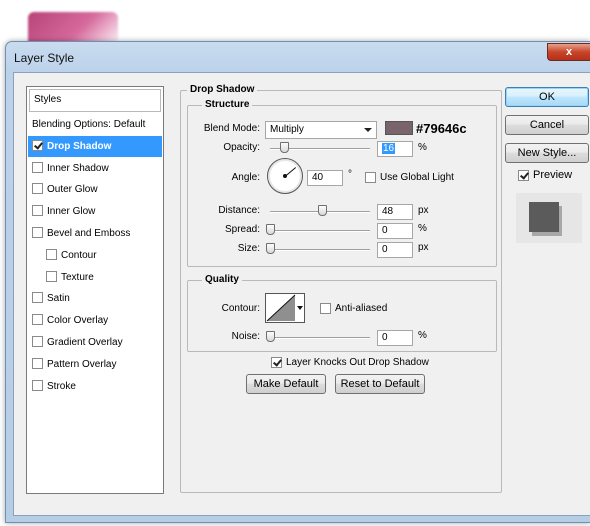 This screenshot has width=590, height=526. I want to click on style-item-label: Stroke, so click(61, 386).